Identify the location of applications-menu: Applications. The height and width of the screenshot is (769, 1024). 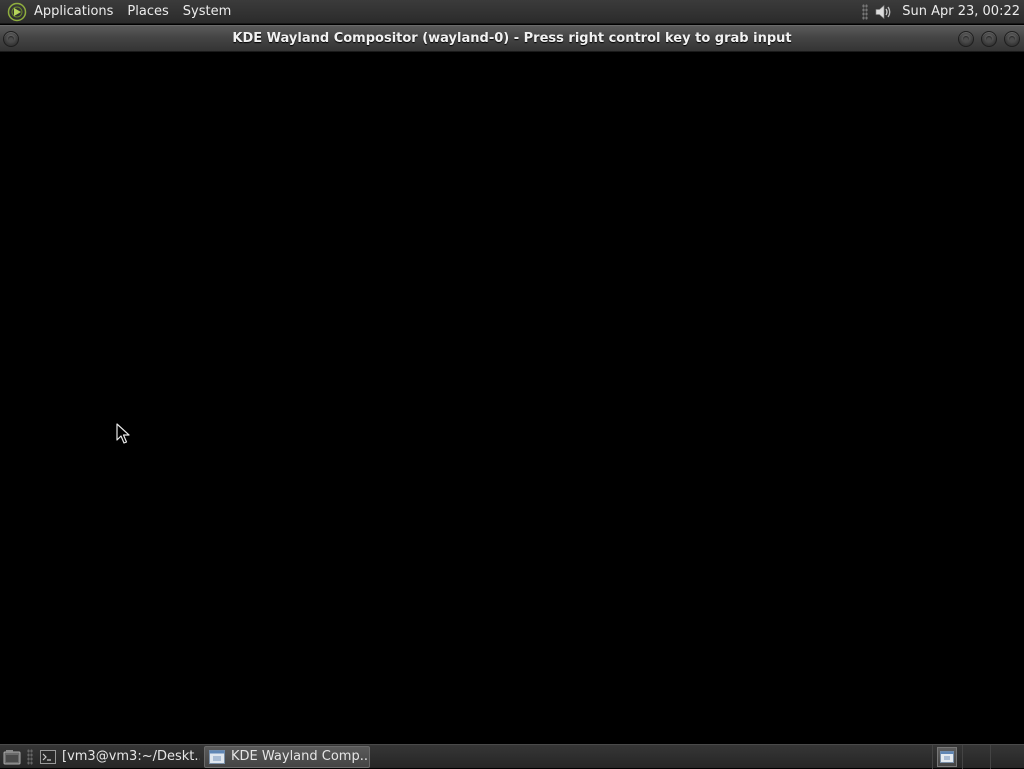
(74, 12).